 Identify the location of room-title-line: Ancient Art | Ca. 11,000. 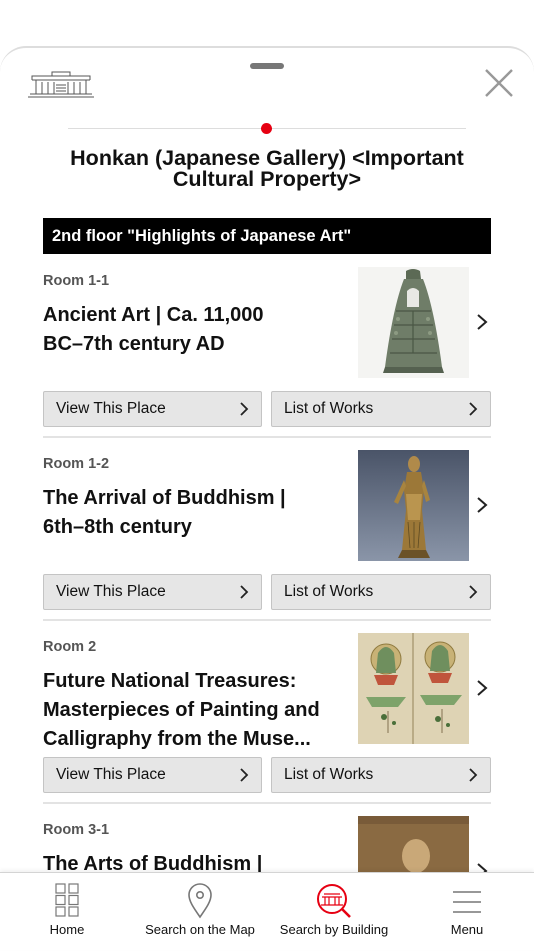
(153, 315).